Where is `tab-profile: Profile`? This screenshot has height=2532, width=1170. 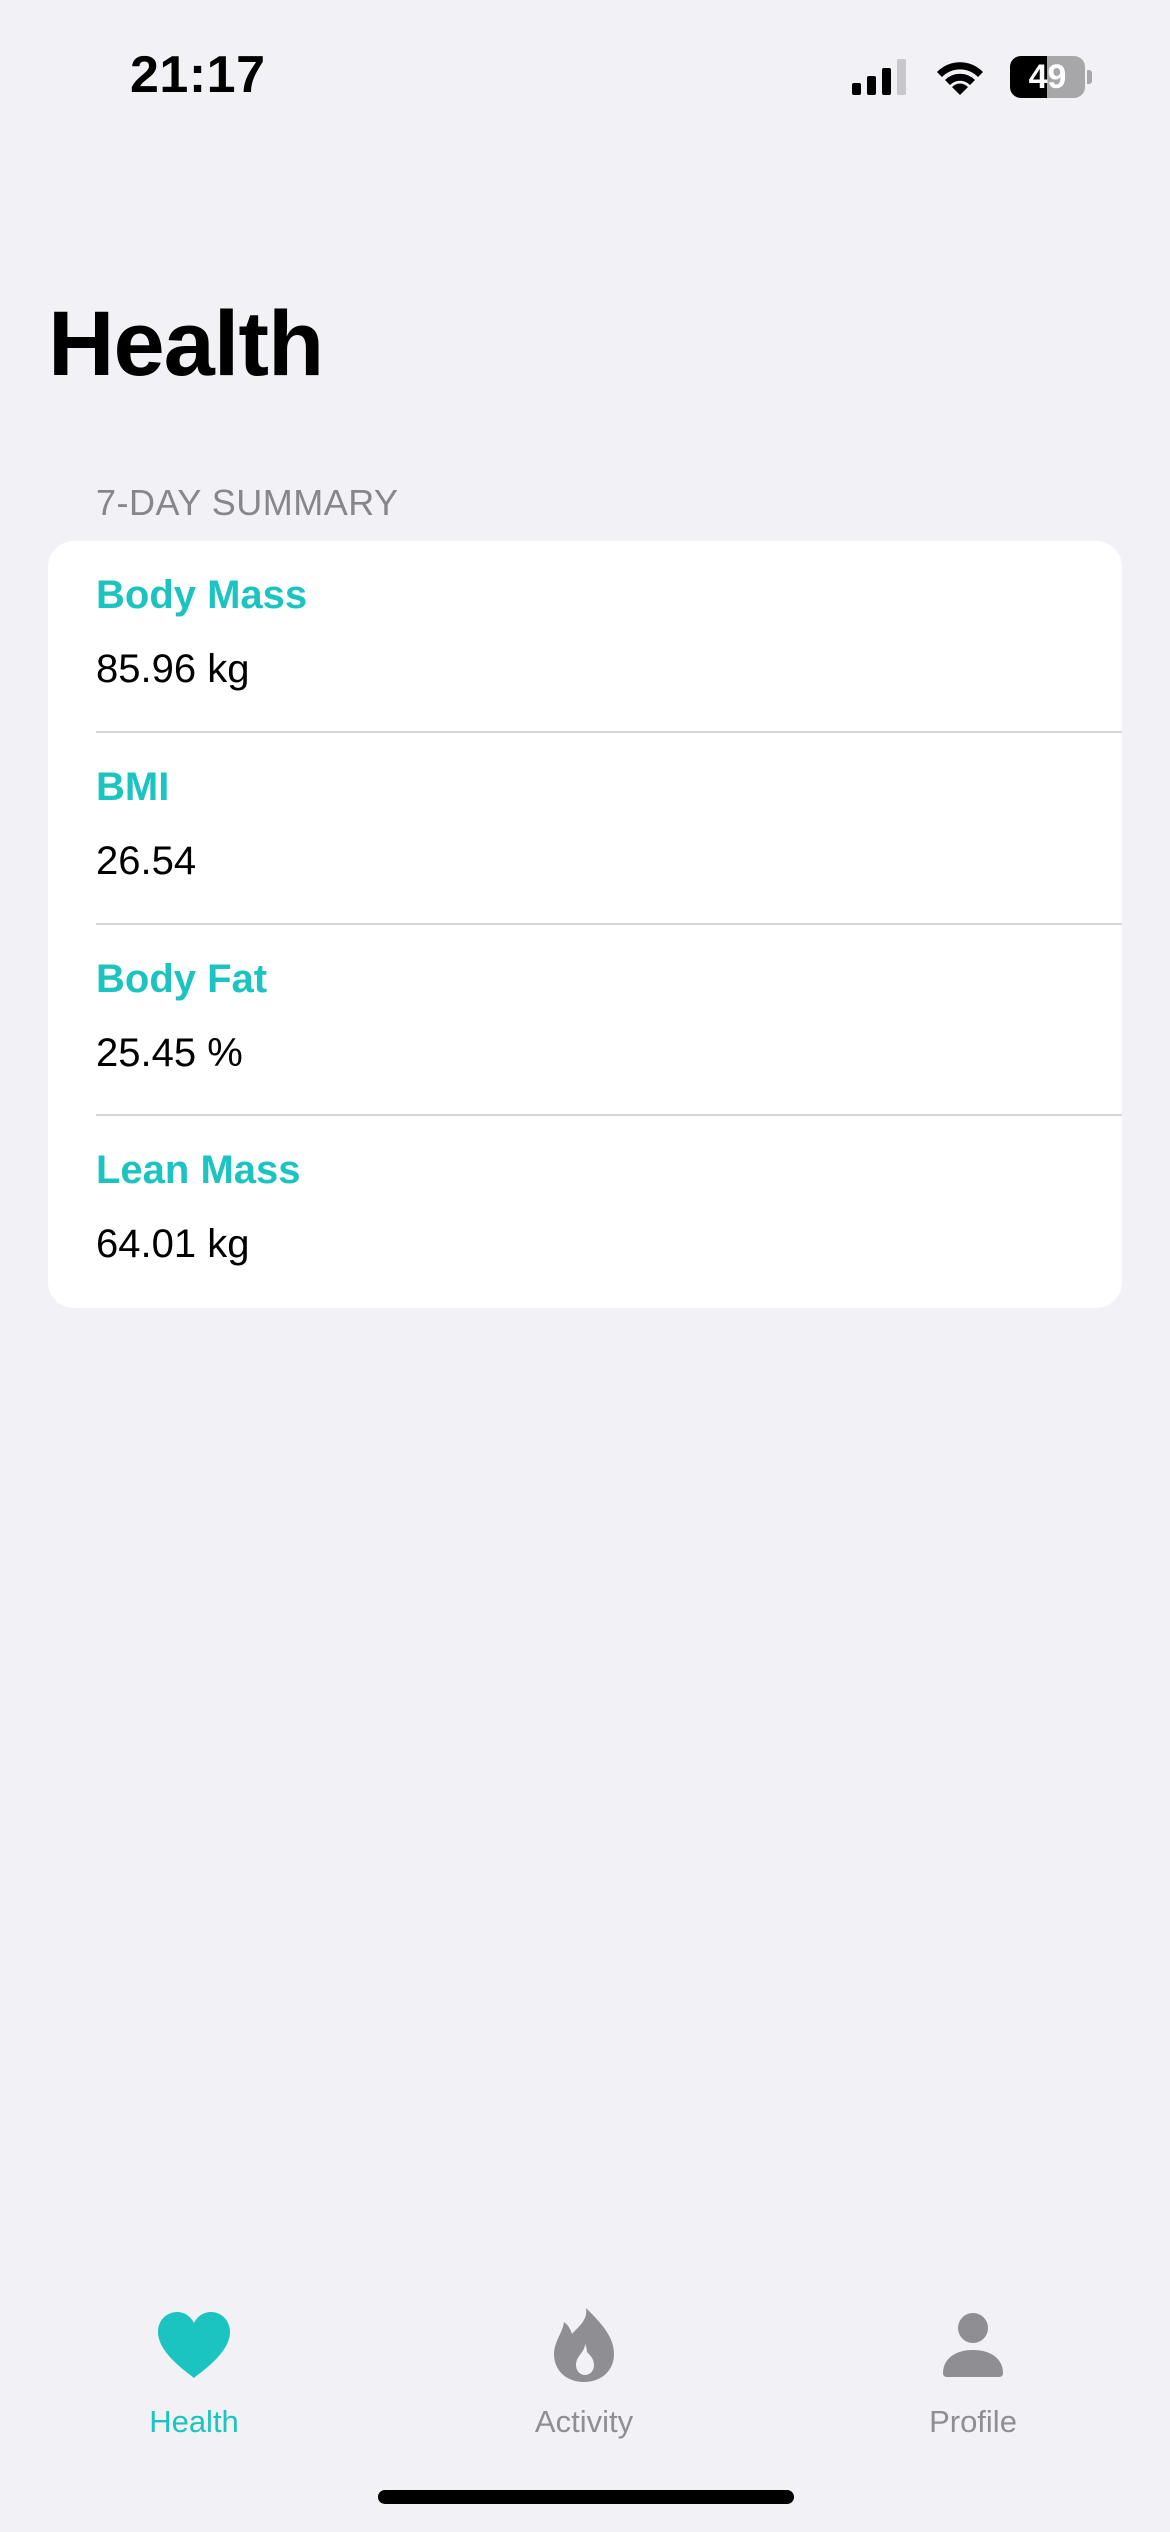
tab-profile: Profile is located at coordinates (973, 2360).